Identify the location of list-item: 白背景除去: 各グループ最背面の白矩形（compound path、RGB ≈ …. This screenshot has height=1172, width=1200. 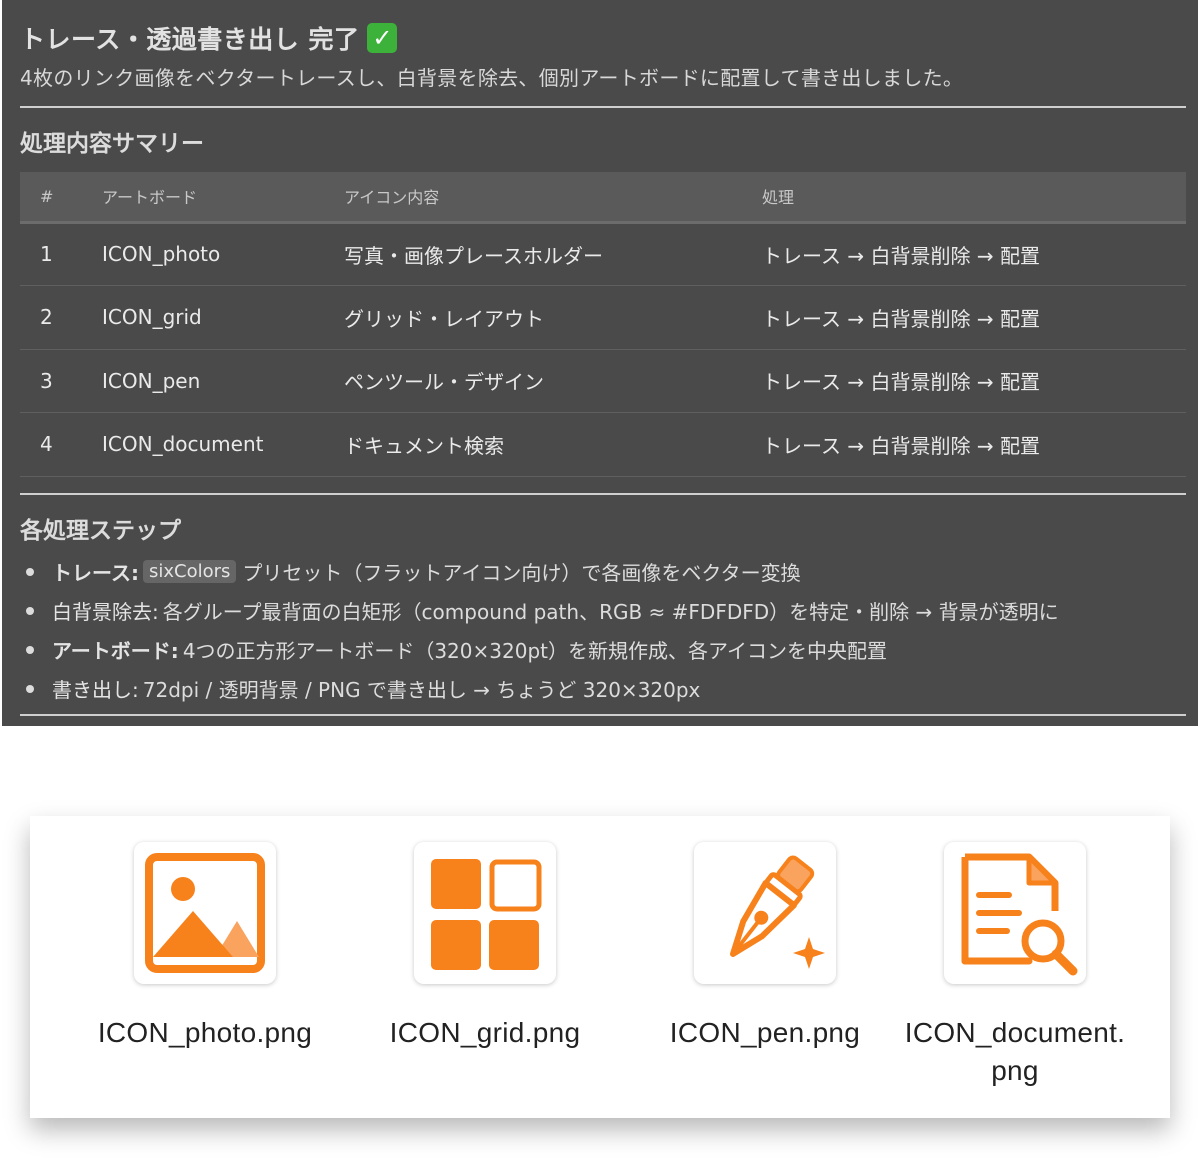
(539, 610).